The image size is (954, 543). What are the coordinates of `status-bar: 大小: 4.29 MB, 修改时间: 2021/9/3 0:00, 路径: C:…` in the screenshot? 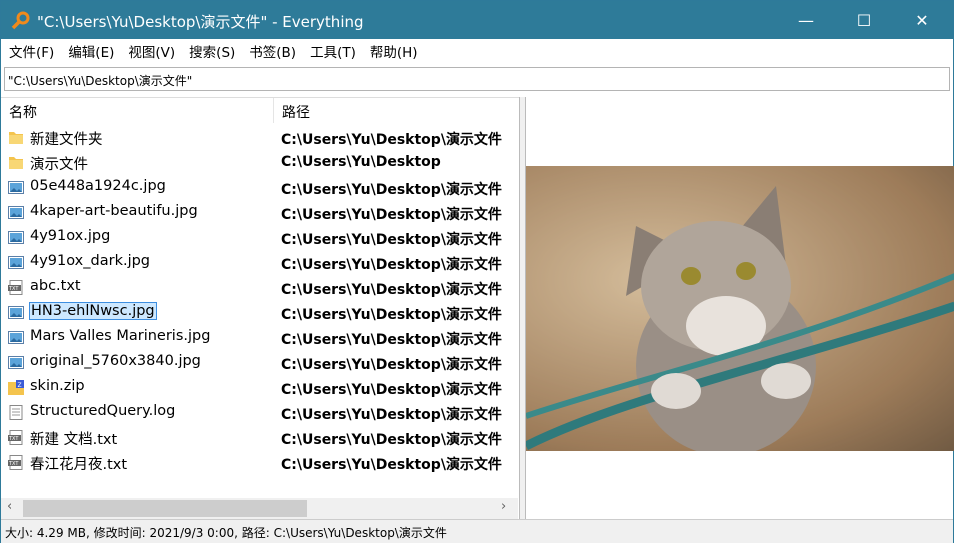 It's located at (477, 531).